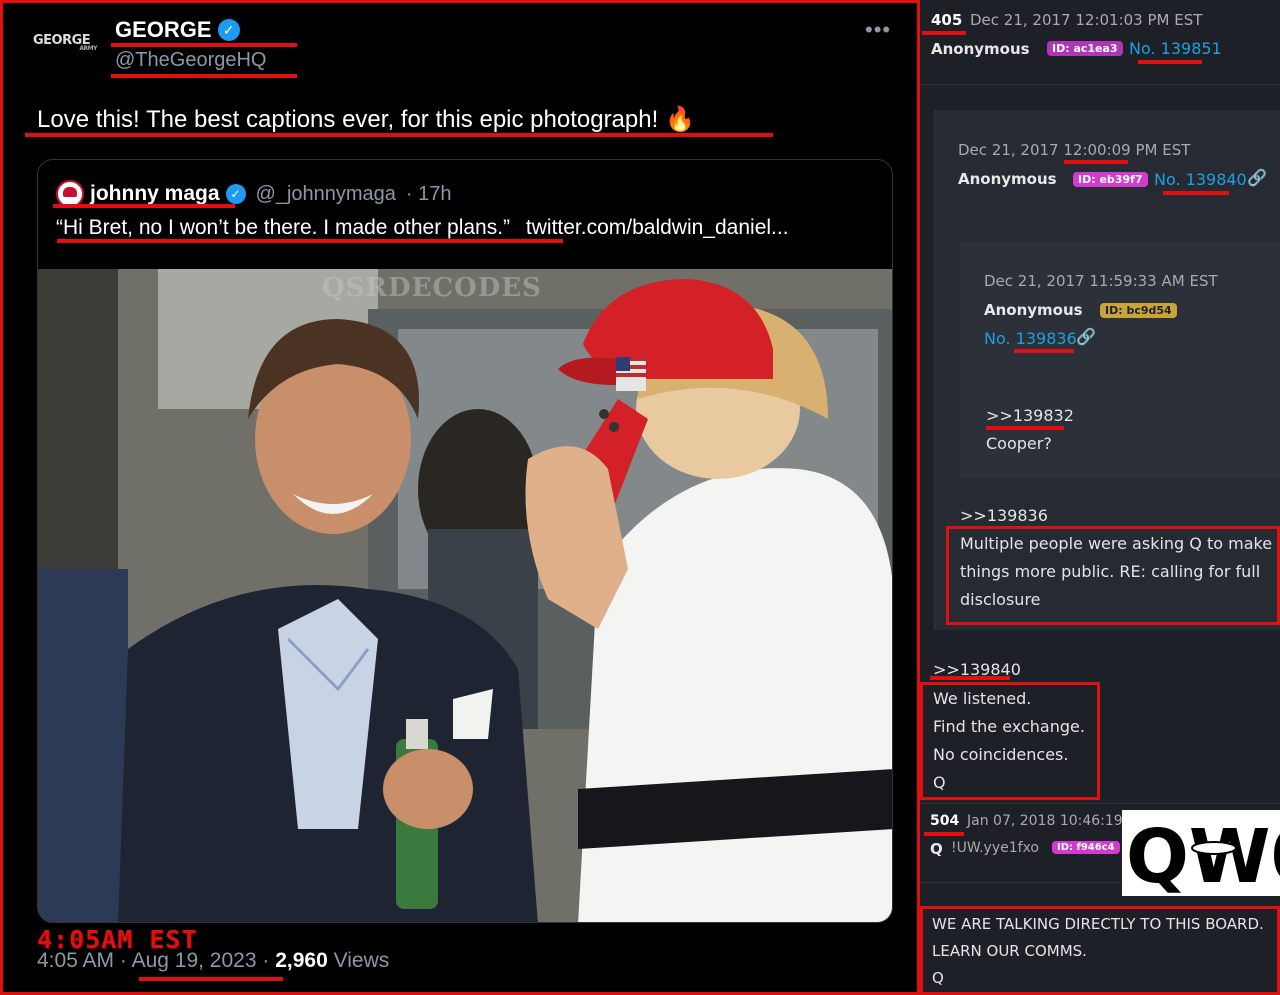 The image size is (1280, 995). Describe the element at coordinates (155, 194) in the screenshot. I see `quoted-author-name: johnny maga` at that location.